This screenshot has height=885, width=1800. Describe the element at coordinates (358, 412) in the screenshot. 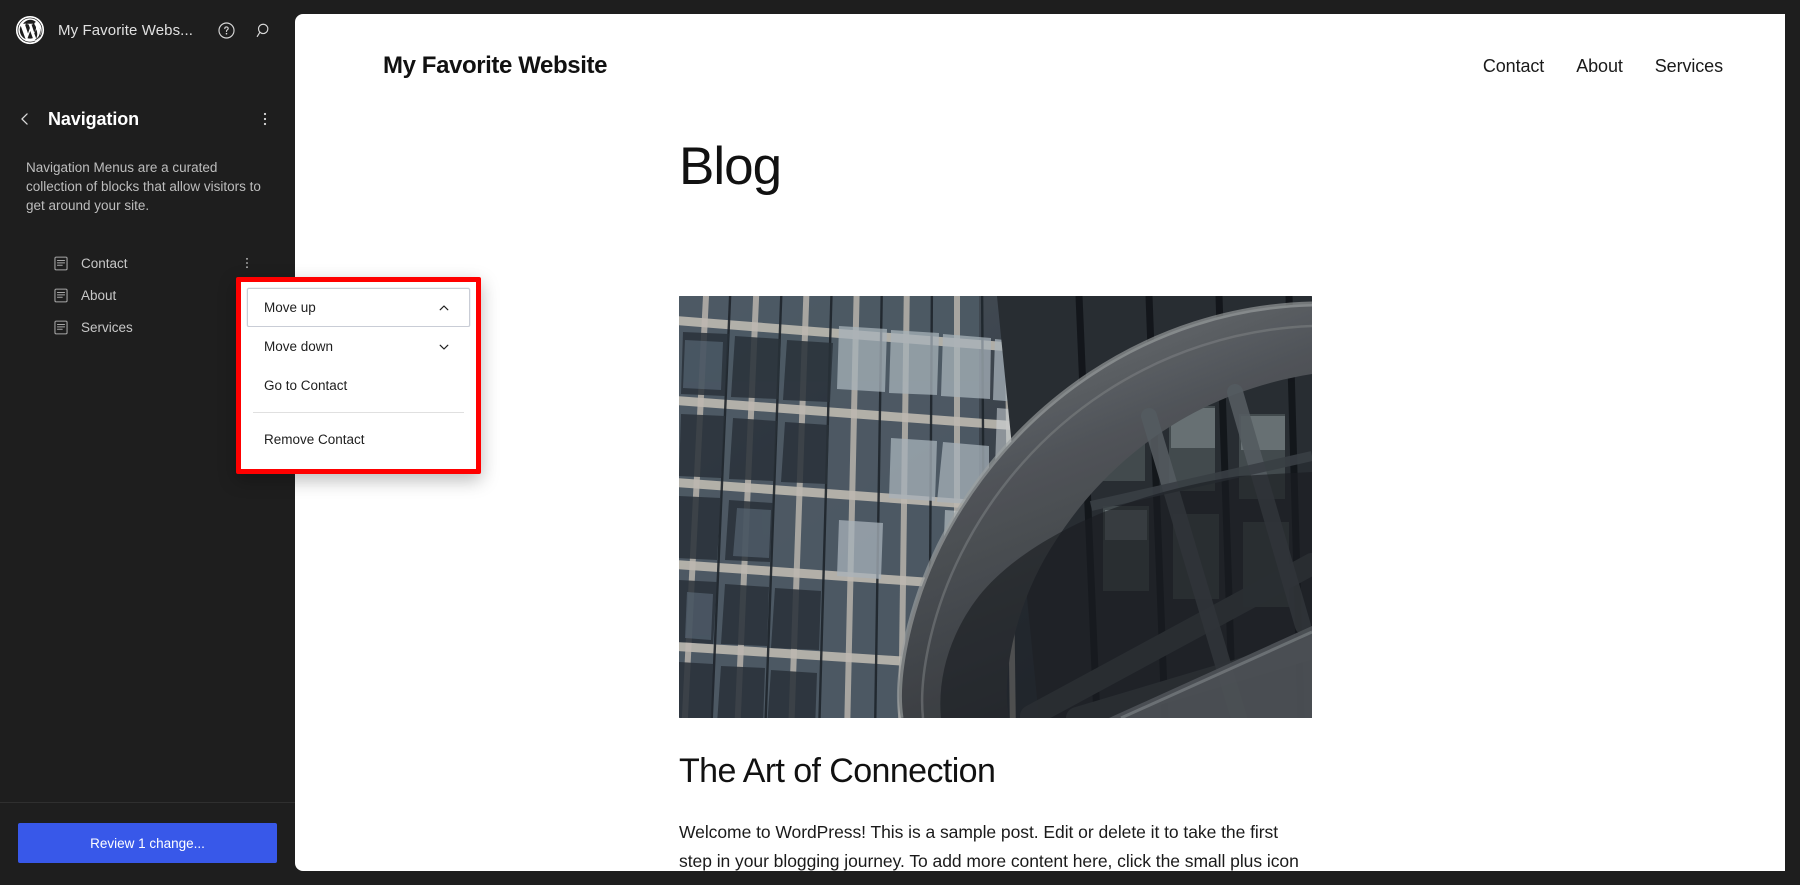

I see `menu-separator` at that location.